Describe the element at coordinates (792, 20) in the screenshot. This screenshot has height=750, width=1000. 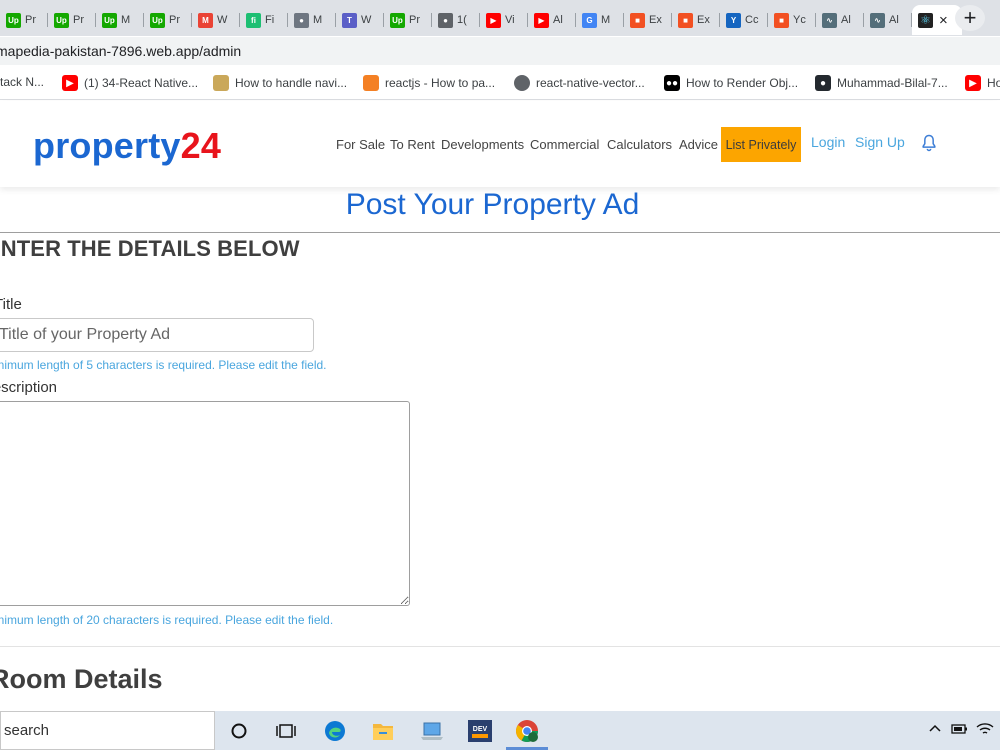
I see `browser-tab: ■ Yc` at that location.